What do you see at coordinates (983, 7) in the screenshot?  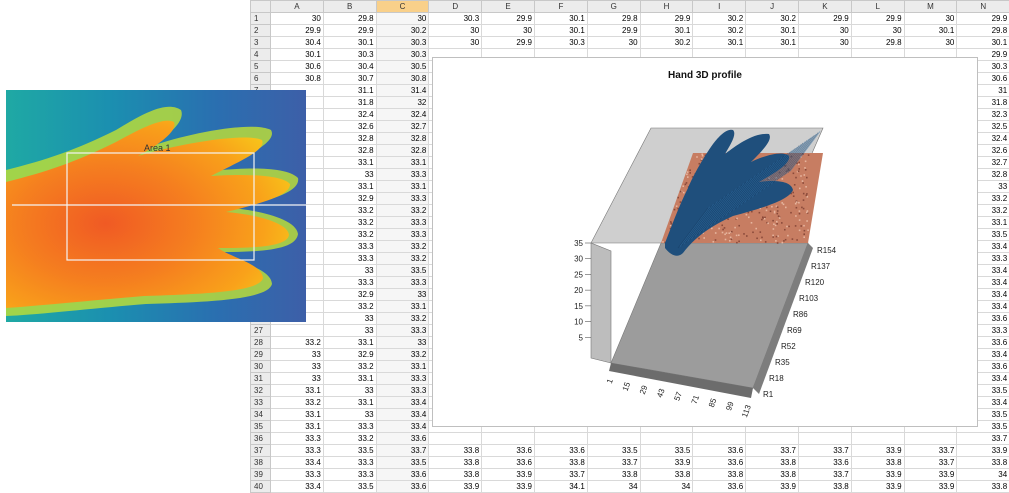 I see `column-header: N` at bounding box center [983, 7].